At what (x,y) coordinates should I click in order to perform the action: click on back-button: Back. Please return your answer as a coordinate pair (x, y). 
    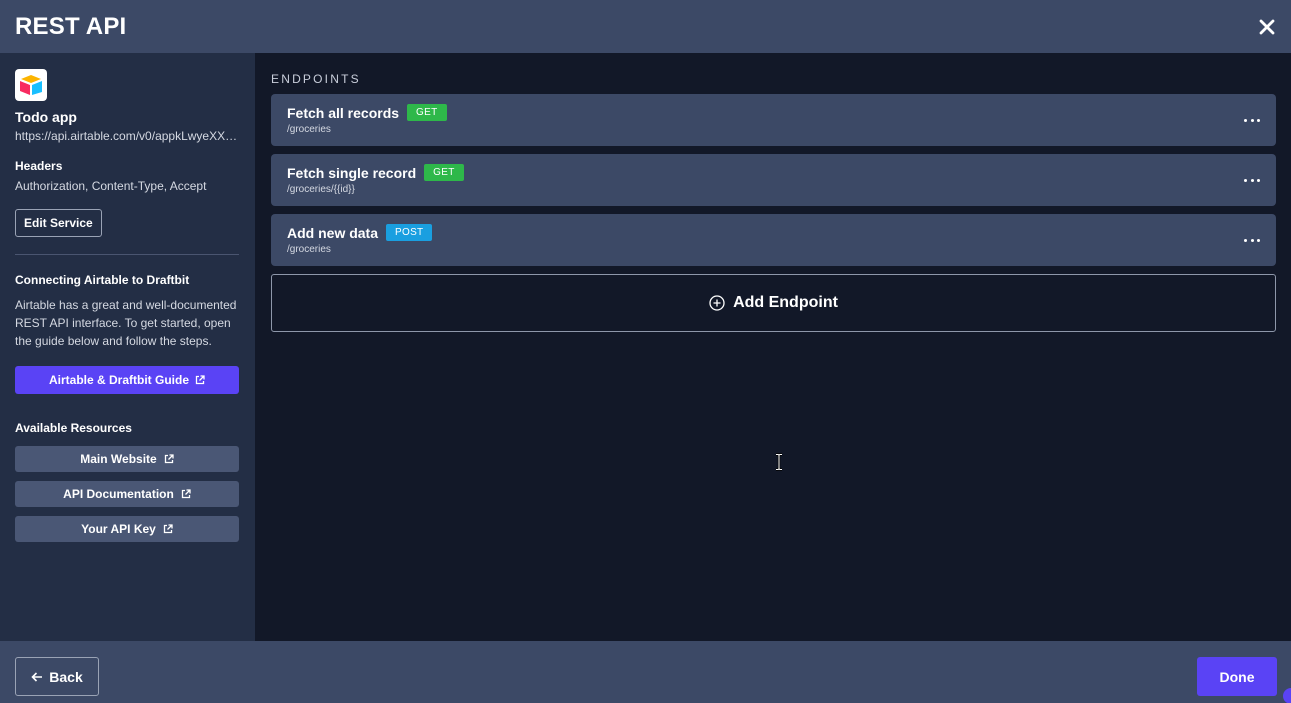
    Looking at the image, I should click on (57, 676).